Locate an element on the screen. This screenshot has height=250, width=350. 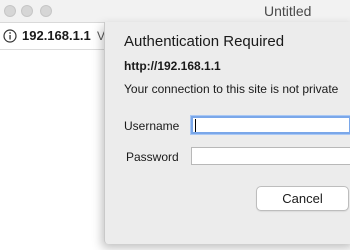
close-window-button is located at coordinates (10, 11).